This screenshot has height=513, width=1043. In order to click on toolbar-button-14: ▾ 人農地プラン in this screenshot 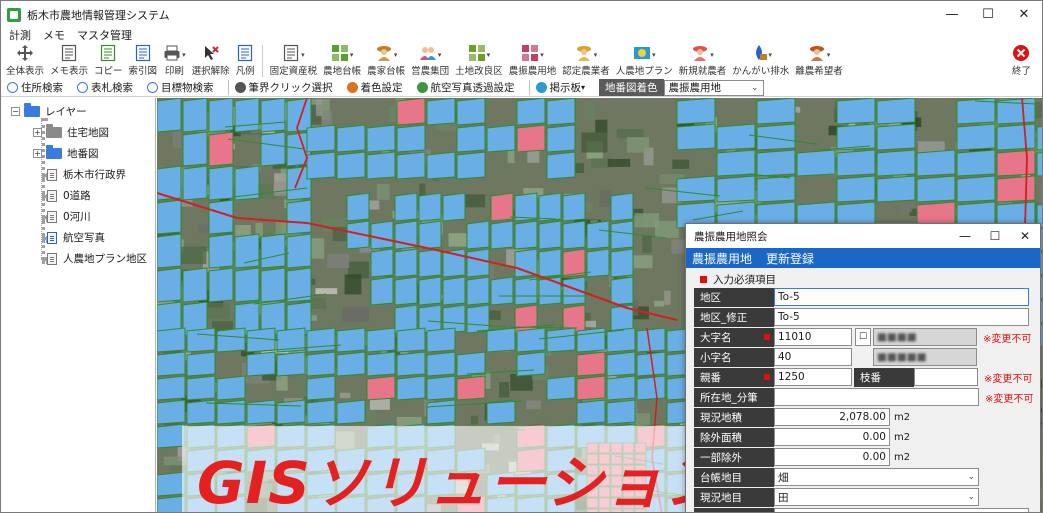, I will do `click(644, 61)`.